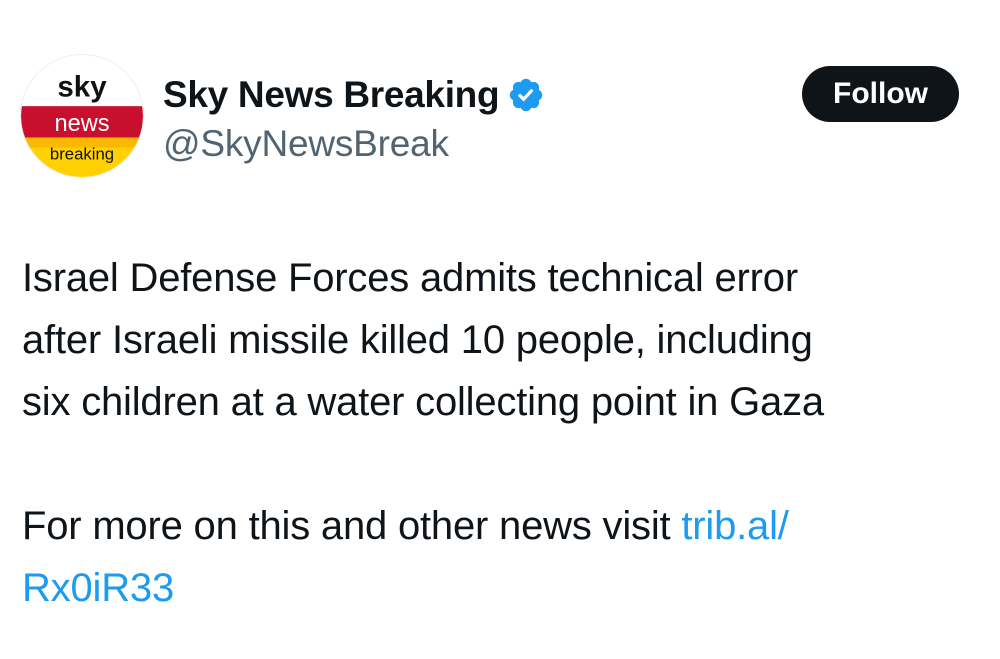  What do you see at coordinates (82, 86) in the screenshot?
I see `logo-text-sky: sky` at bounding box center [82, 86].